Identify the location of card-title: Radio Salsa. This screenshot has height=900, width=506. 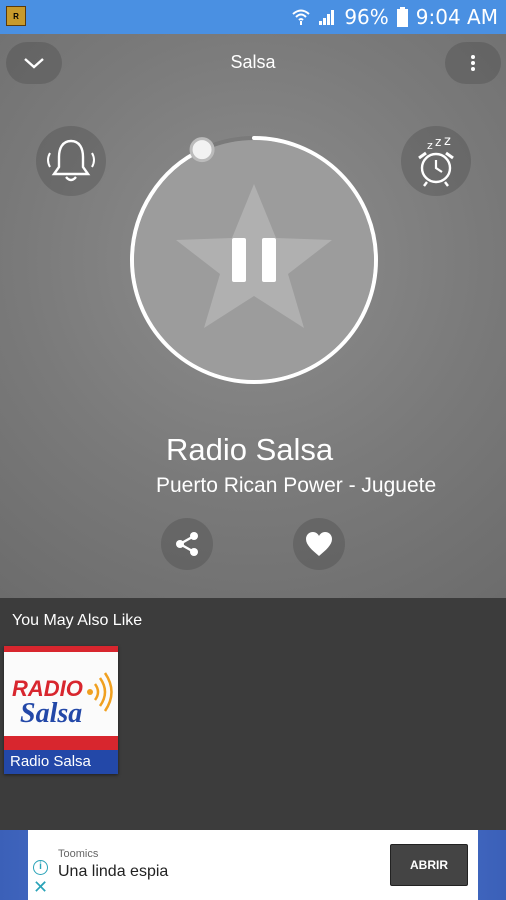
(61, 762).